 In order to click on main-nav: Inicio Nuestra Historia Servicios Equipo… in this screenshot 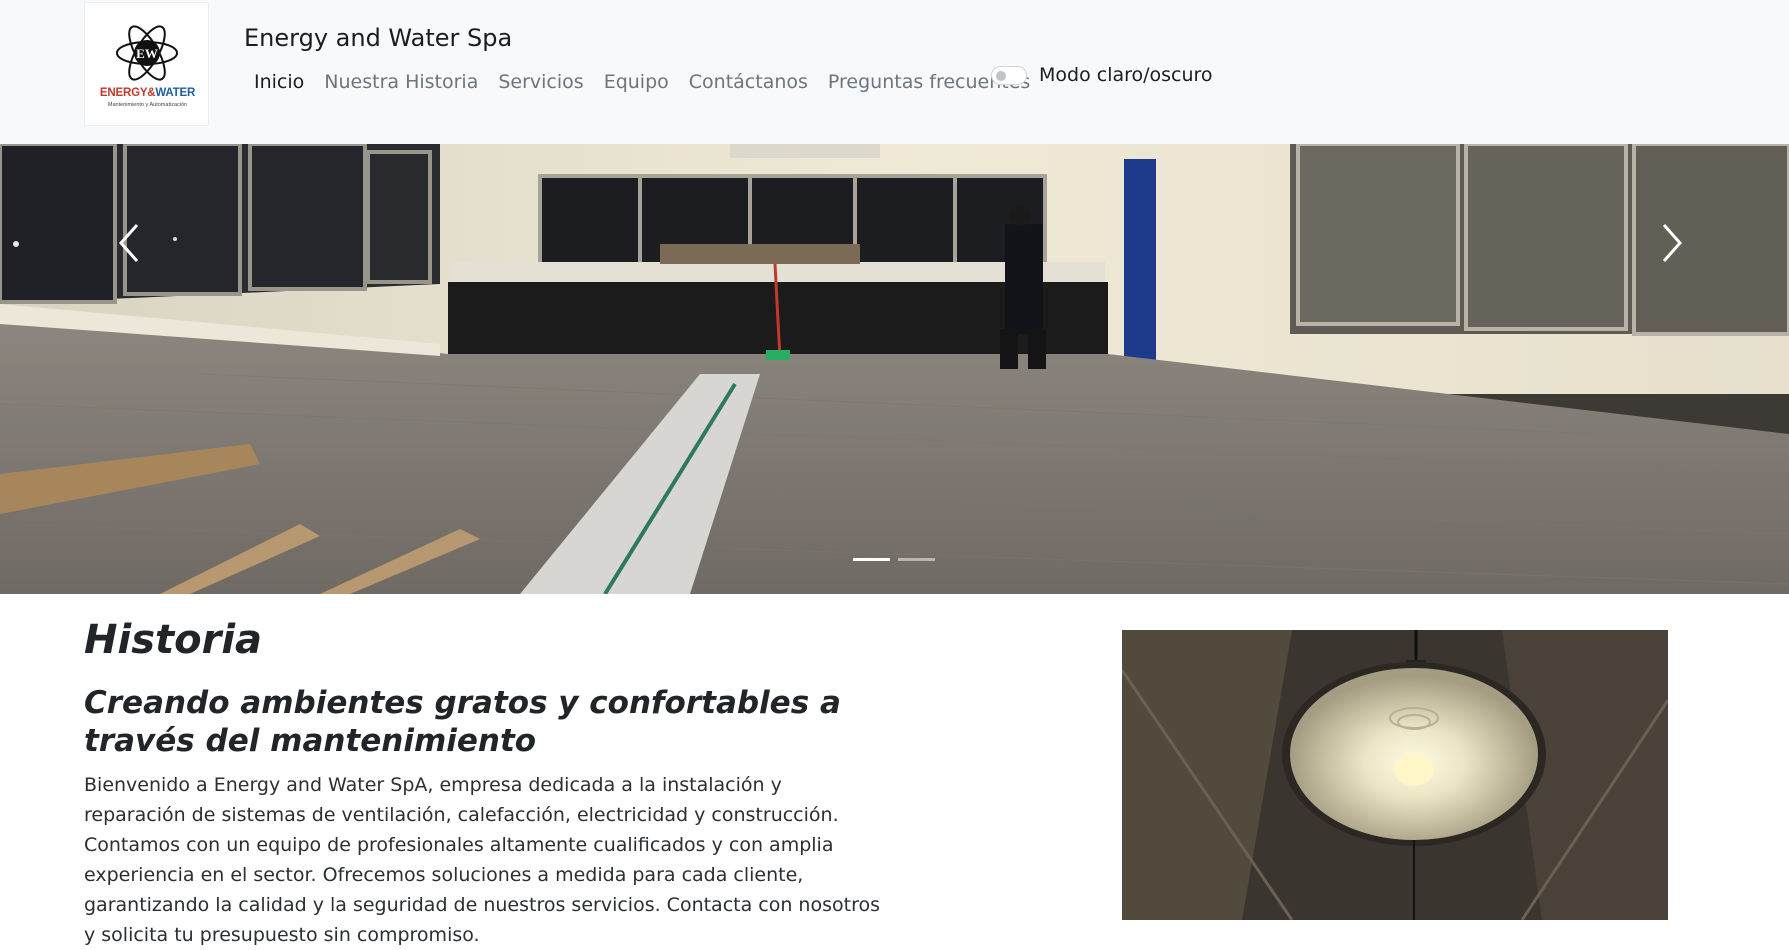, I will do `click(642, 82)`.